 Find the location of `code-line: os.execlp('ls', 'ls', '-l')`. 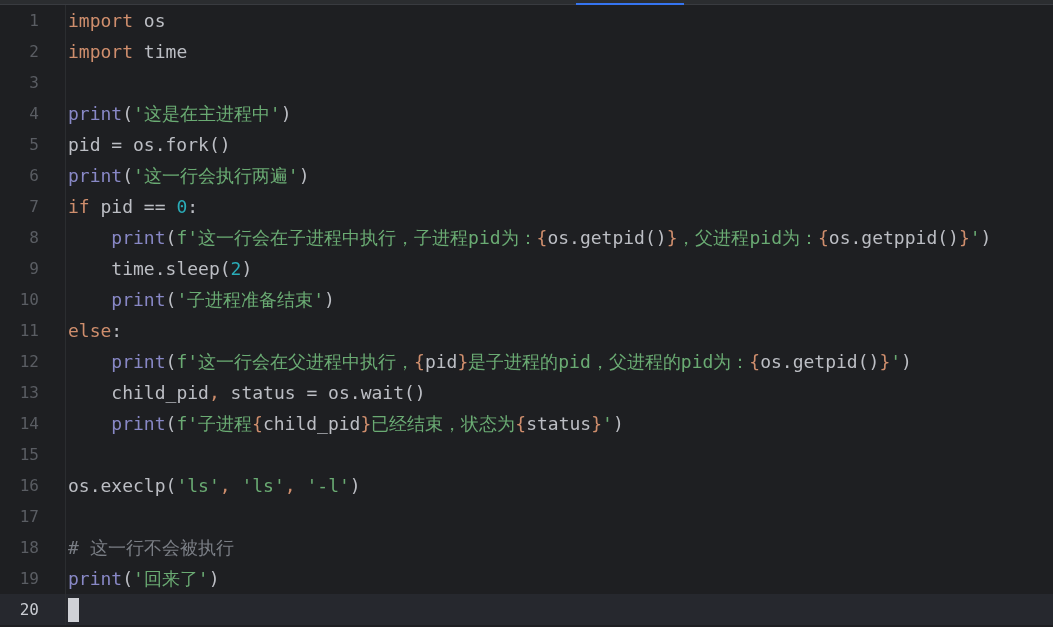

code-line: os.execlp('ls', 'ls', '-l') is located at coordinates (214, 486).